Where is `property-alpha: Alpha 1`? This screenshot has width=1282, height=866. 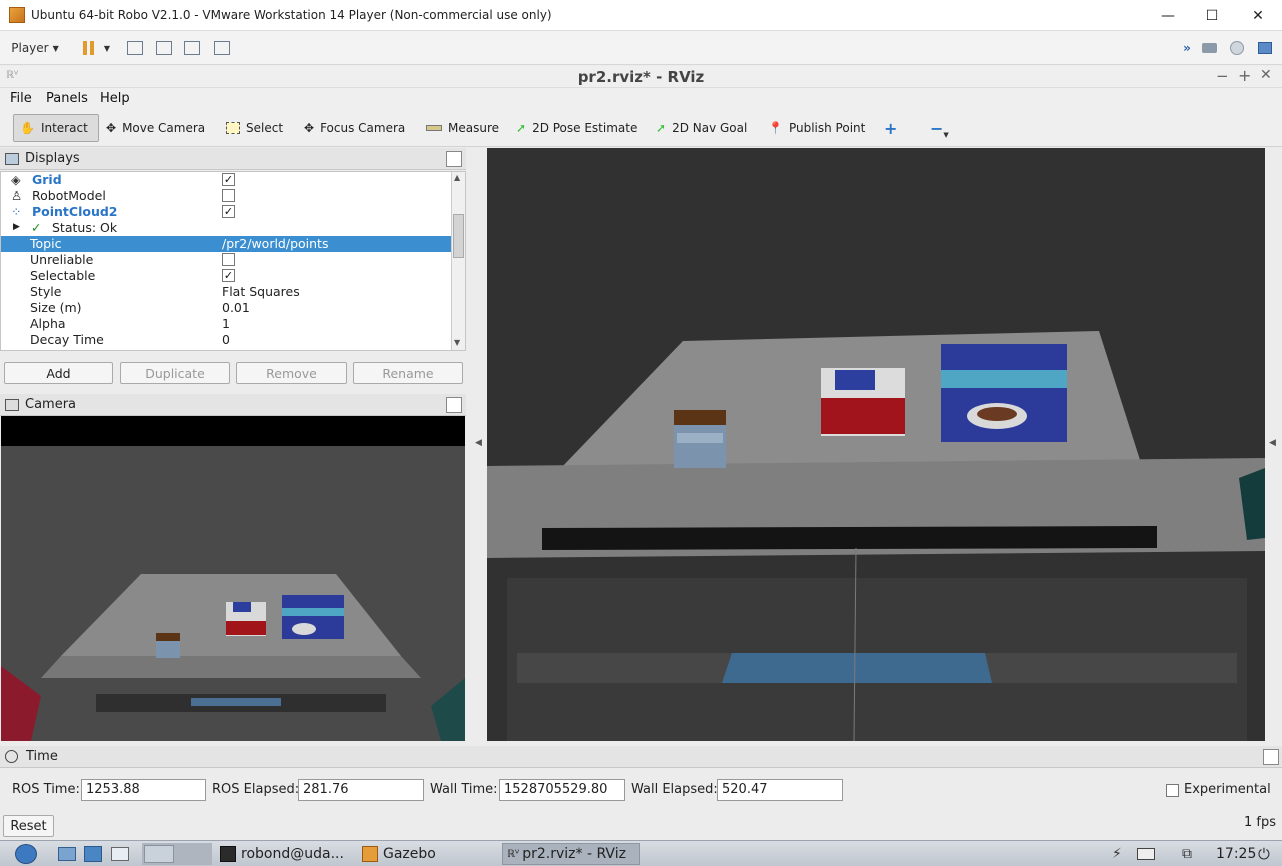
property-alpha: Alpha 1 is located at coordinates (226, 324).